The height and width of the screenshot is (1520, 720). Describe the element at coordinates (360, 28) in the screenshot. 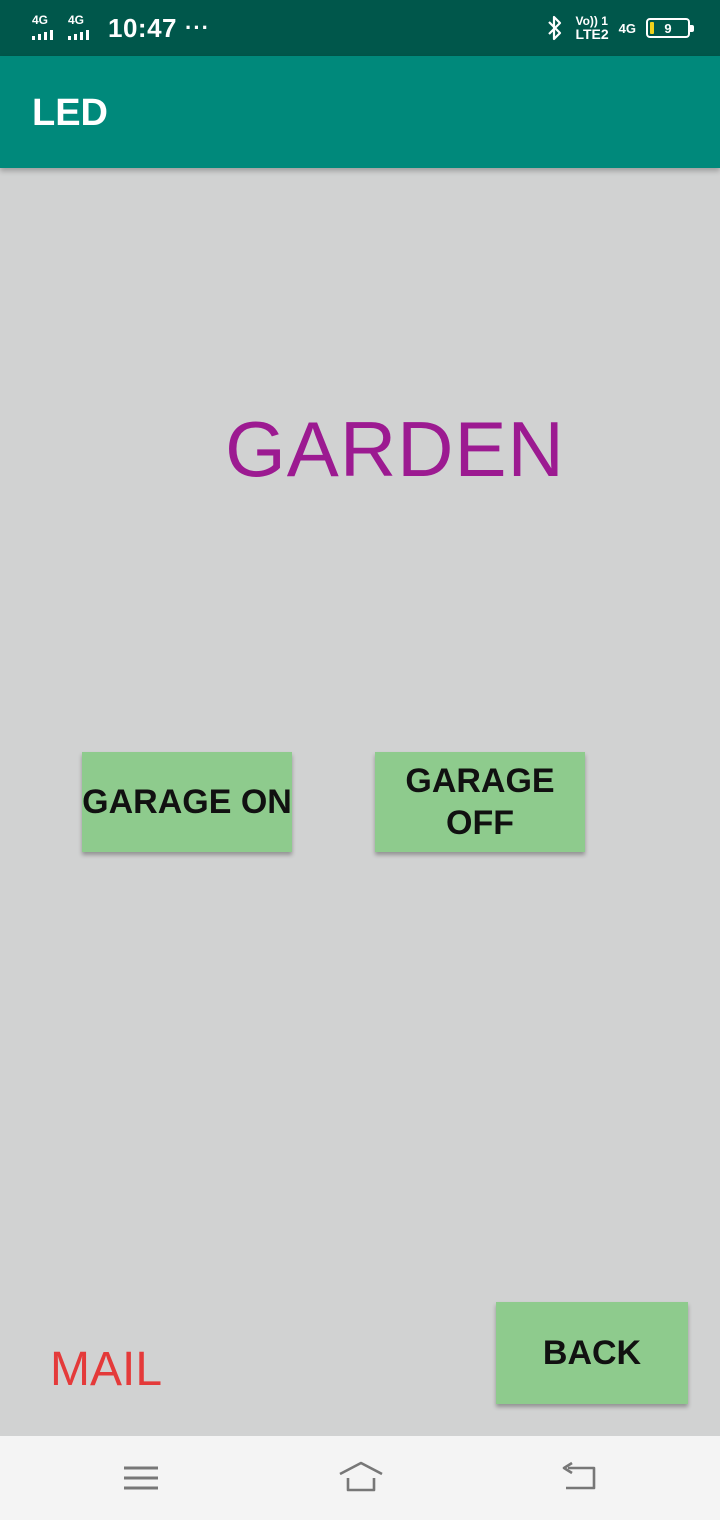

I see `status-bar: 4G 4G 10:47 ··· Vo)) 1 LTE2 4G 9` at that location.